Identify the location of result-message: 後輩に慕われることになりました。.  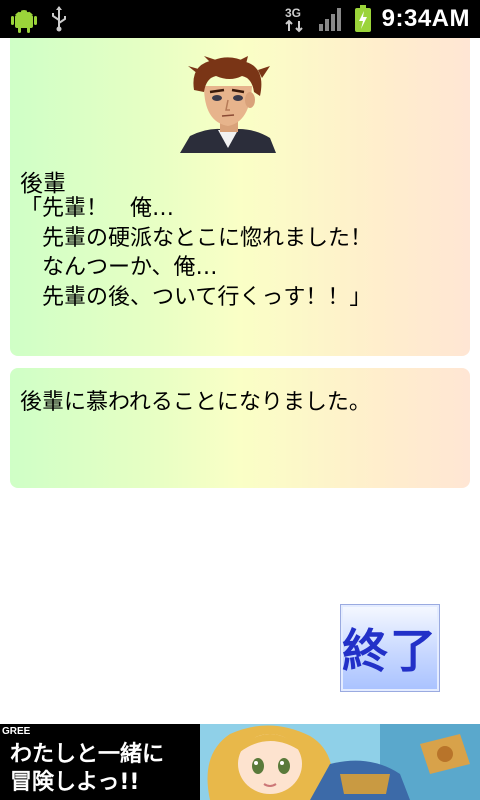
(195, 402).